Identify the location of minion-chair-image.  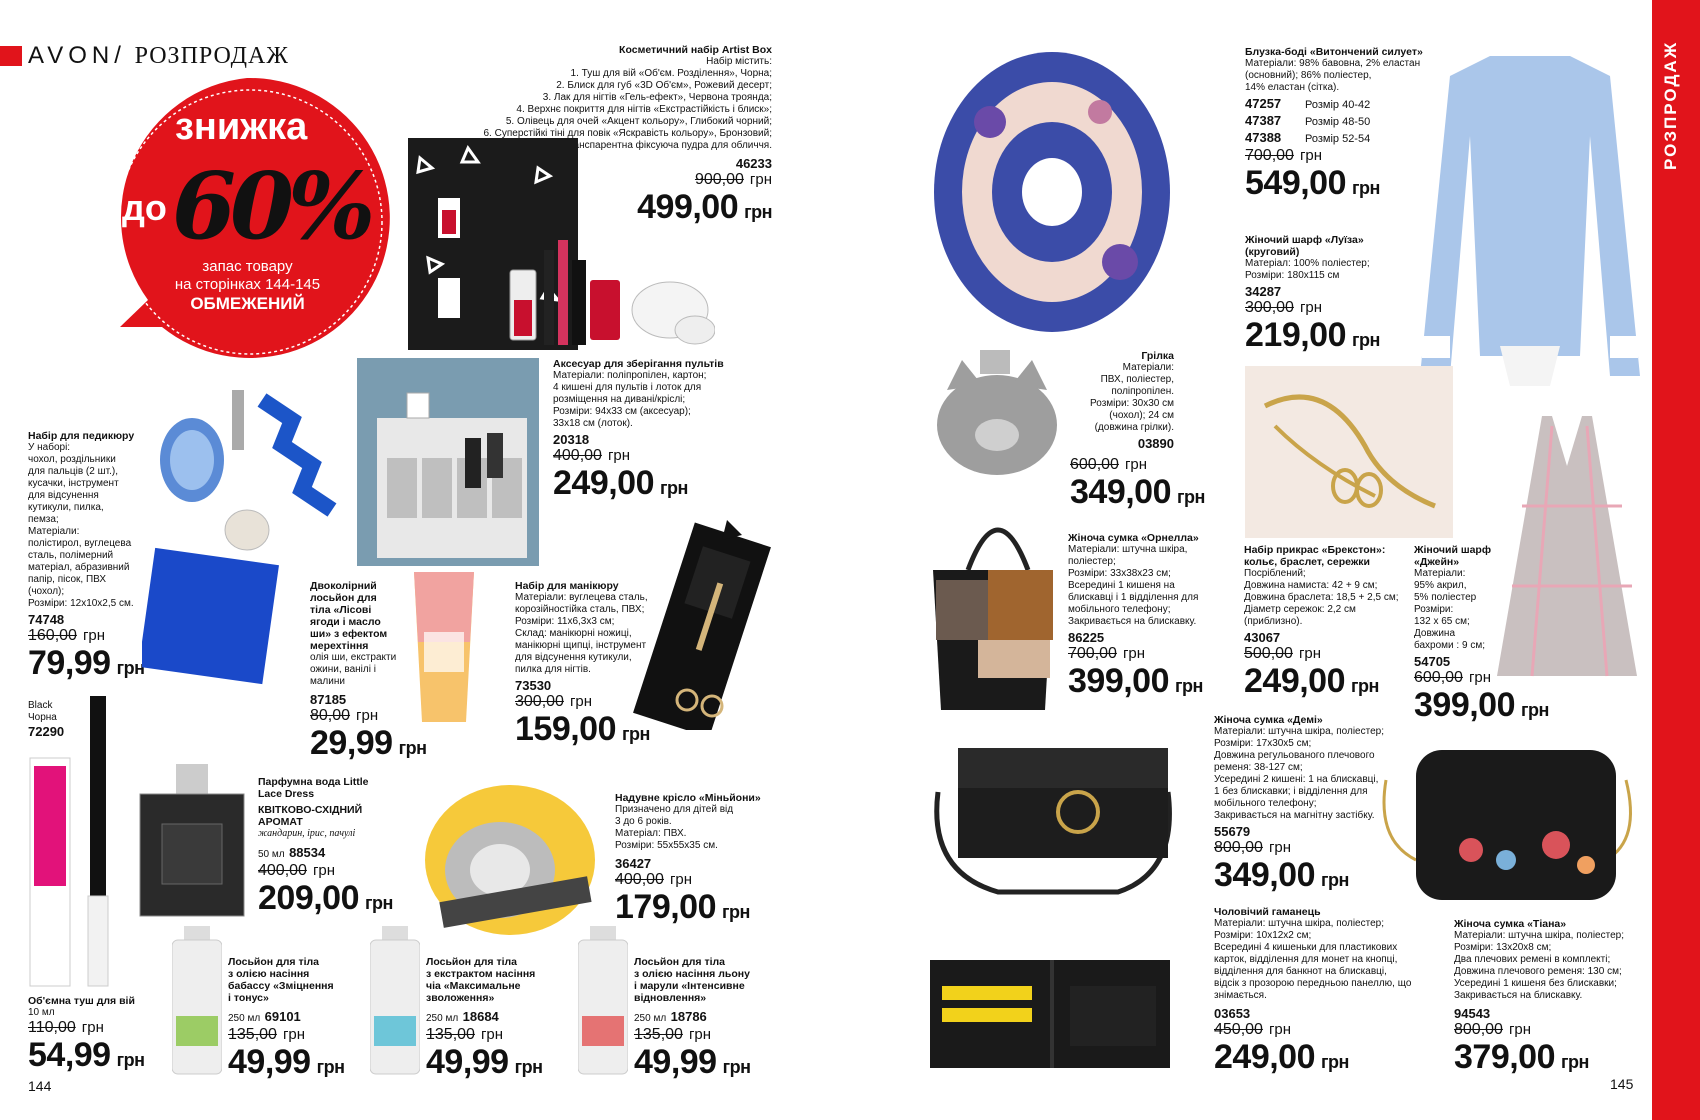
(510, 855).